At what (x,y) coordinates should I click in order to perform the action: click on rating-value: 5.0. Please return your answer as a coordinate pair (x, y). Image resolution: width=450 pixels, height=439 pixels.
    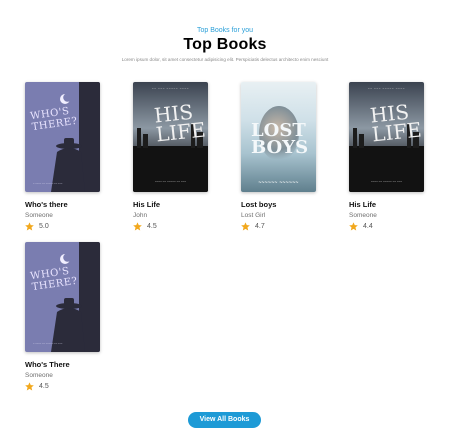
    Looking at the image, I should click on (44, 226).